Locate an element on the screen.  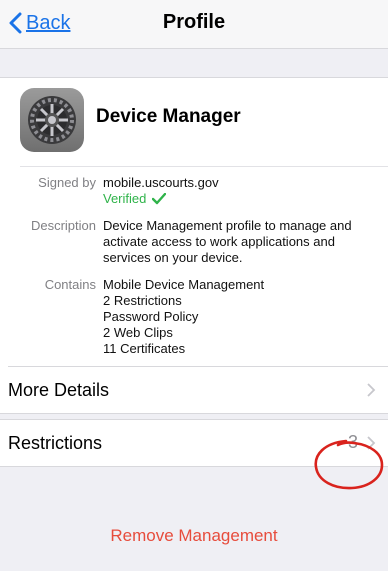
checkmark-icon is located at coordinates (159, 199).